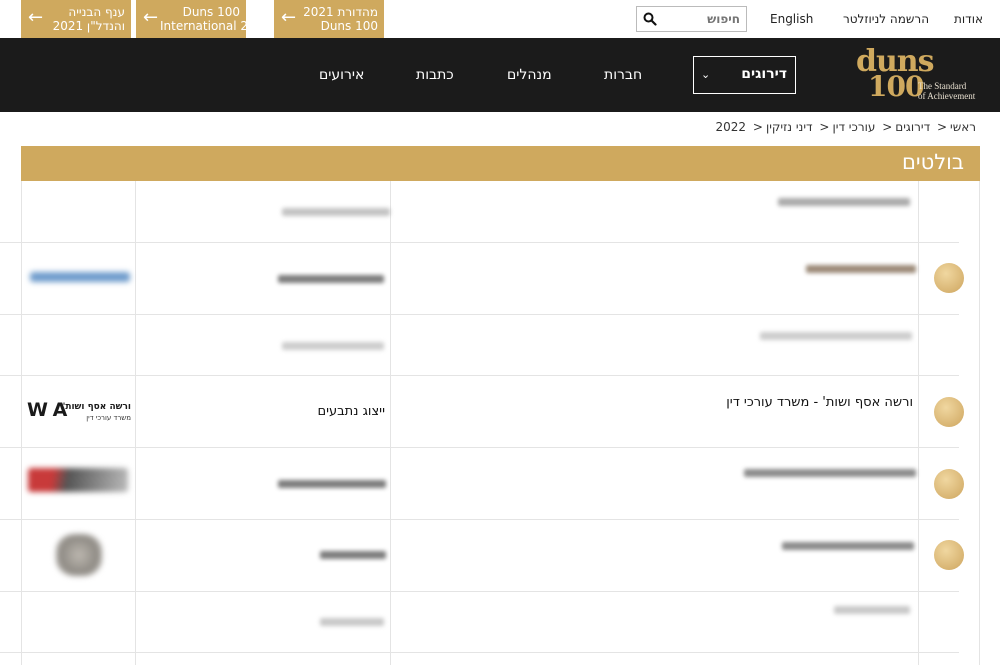  What do you see at coordinates (853, 127) in the screenshot?
I see `breadcrumb-lawyers: עורכי דין` at bounding box center [853, 127].